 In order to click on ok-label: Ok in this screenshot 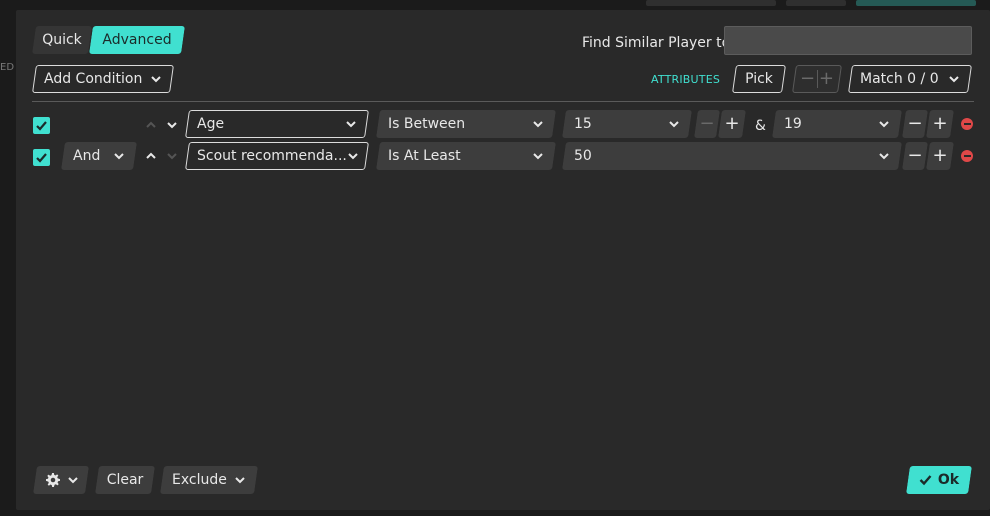, I will do `click(948, 480)`.